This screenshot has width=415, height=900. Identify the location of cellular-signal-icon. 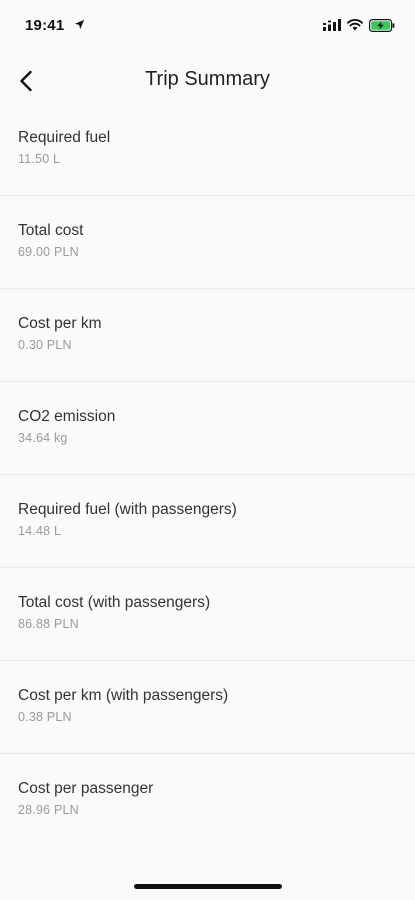
(332, 25).